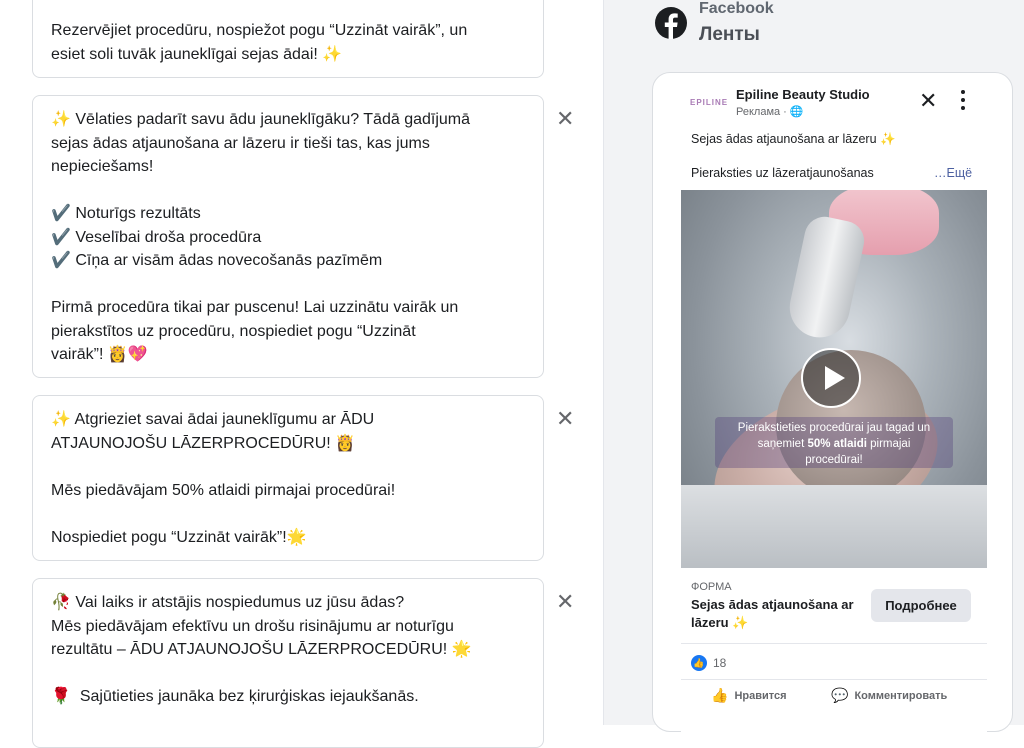 This screenshot has width=1024, height=748. Describe the element at coordinates (565, 602) in the screenshot. I see `remove-variant-4-icon: ✕` at that location.